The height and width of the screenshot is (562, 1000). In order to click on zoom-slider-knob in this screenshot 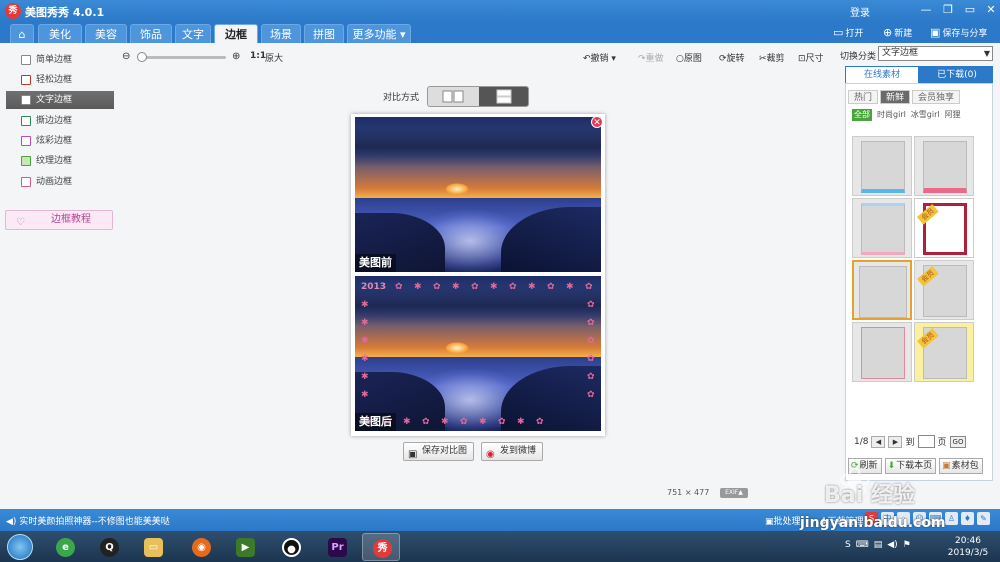, I will do `click(142, 57)`.